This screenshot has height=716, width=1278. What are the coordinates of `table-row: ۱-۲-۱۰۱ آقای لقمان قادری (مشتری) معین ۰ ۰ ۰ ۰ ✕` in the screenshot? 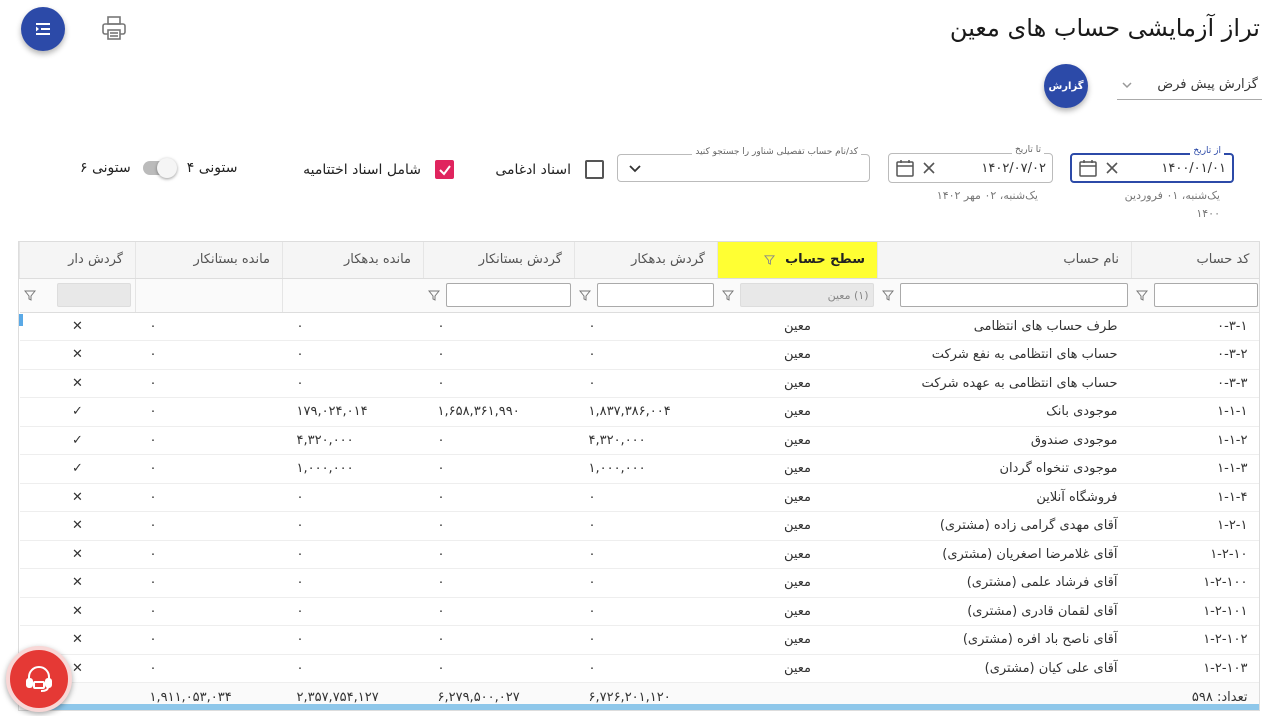 It's located at (639, 611).